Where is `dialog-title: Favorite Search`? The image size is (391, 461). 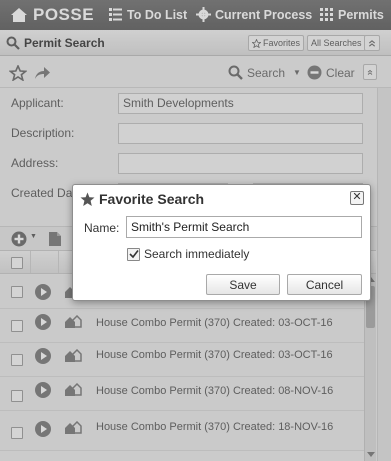 dialog-title: Favorite Search is located at coordinates (142, 199).